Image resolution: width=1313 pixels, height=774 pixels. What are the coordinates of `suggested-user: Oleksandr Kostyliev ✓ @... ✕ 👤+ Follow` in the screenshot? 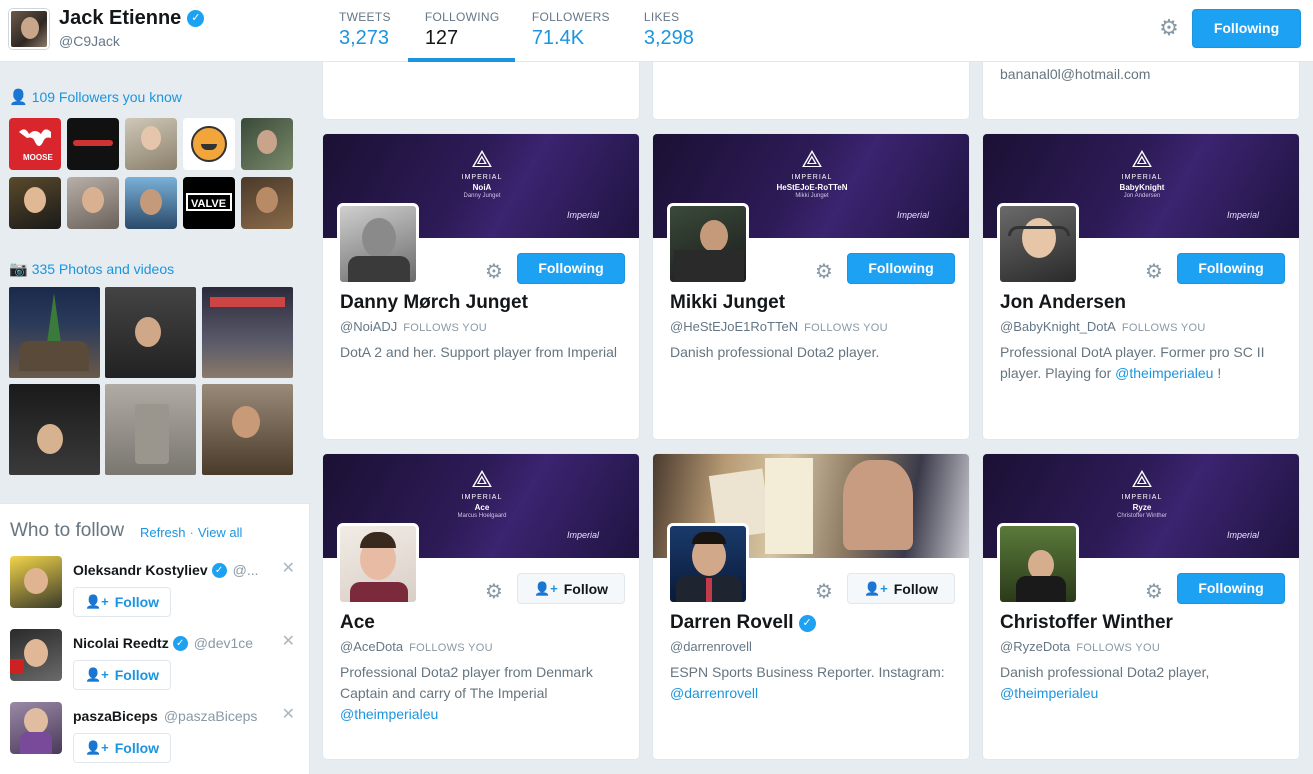 It's located at (157, 586).